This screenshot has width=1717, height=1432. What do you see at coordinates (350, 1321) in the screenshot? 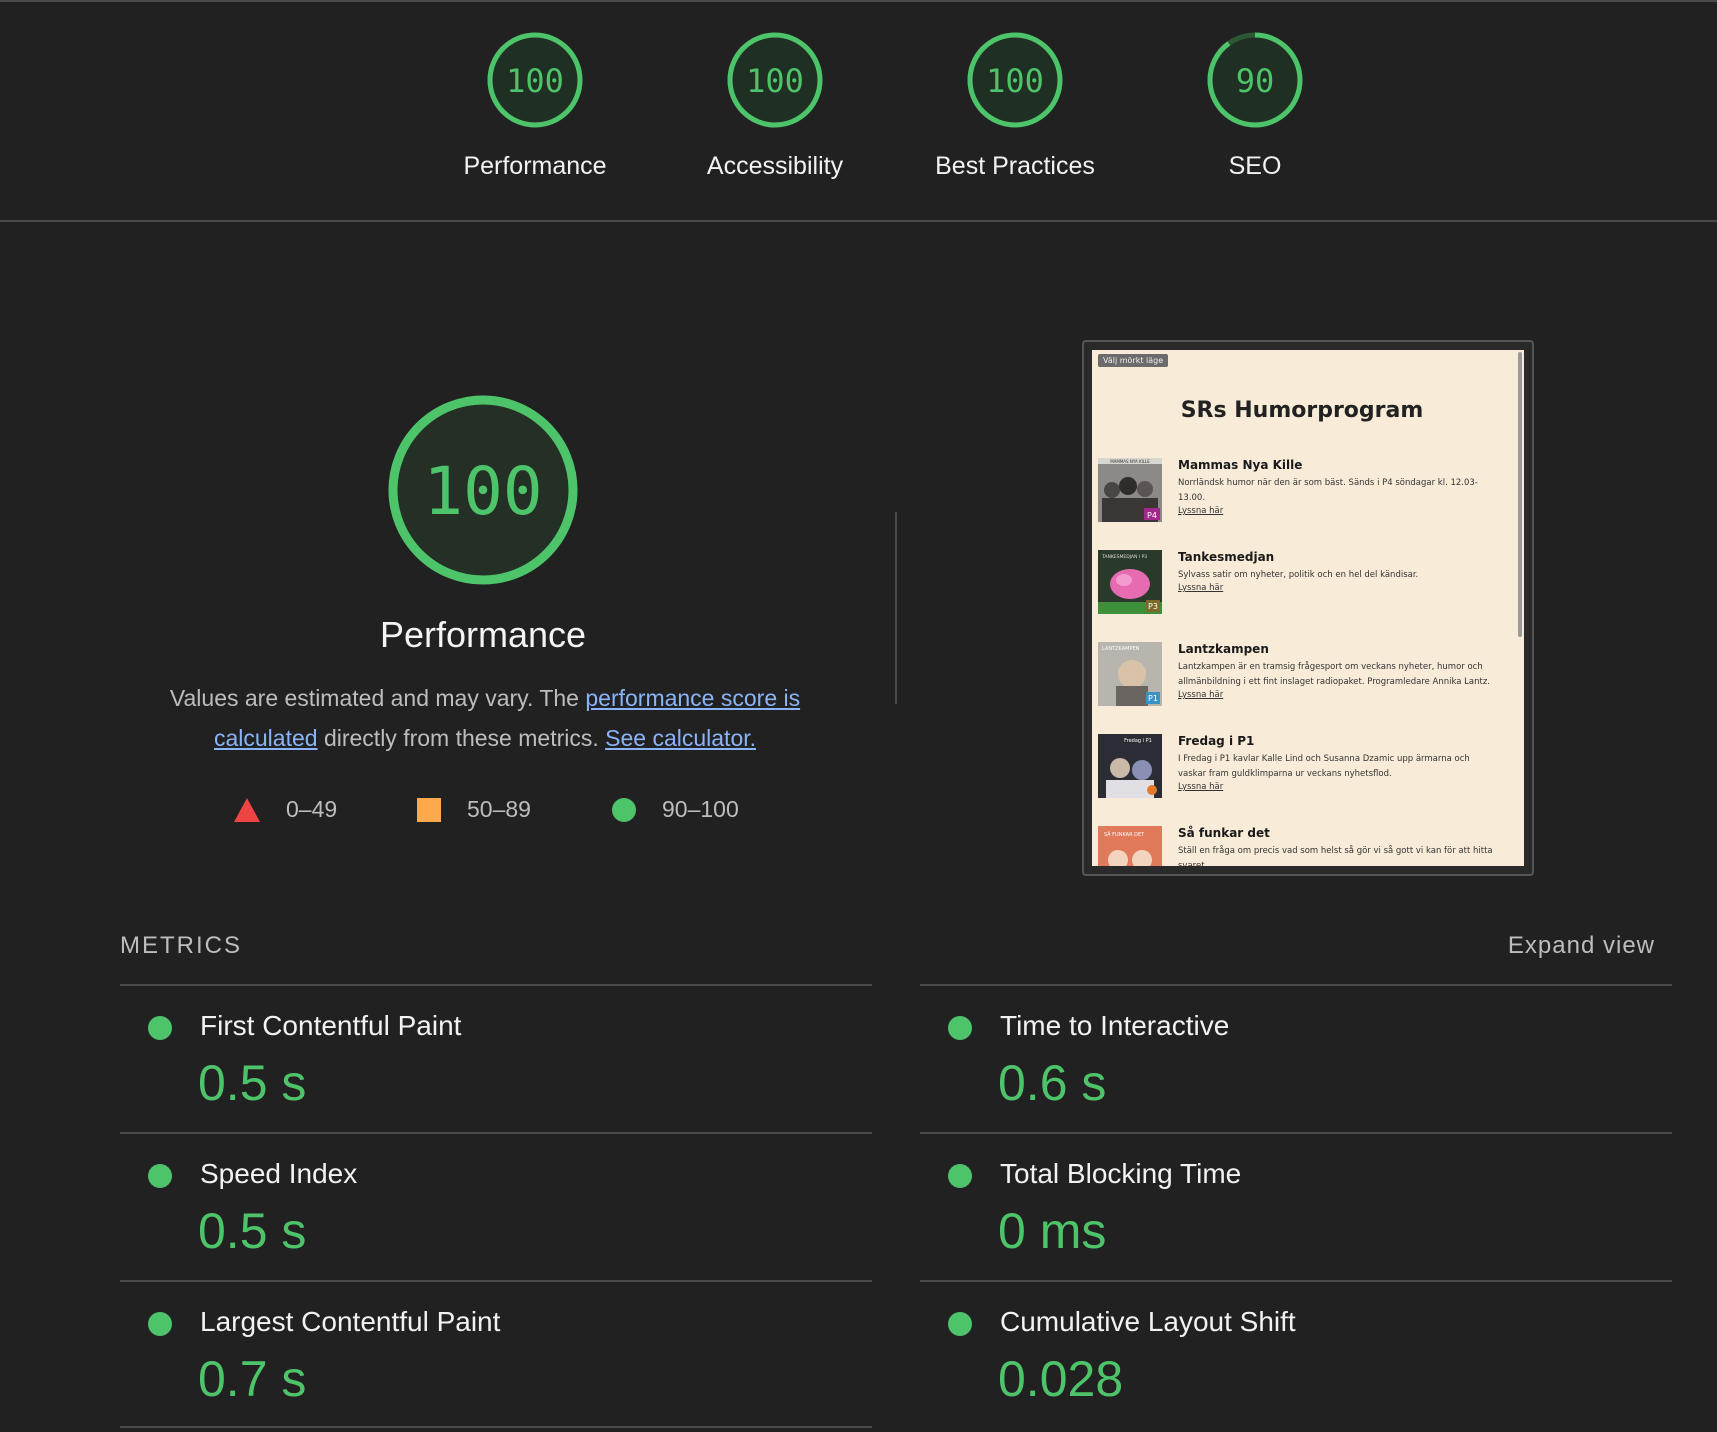
I see `metric-label: Largest Contentful Paint` at bounding box center [350, 1321].